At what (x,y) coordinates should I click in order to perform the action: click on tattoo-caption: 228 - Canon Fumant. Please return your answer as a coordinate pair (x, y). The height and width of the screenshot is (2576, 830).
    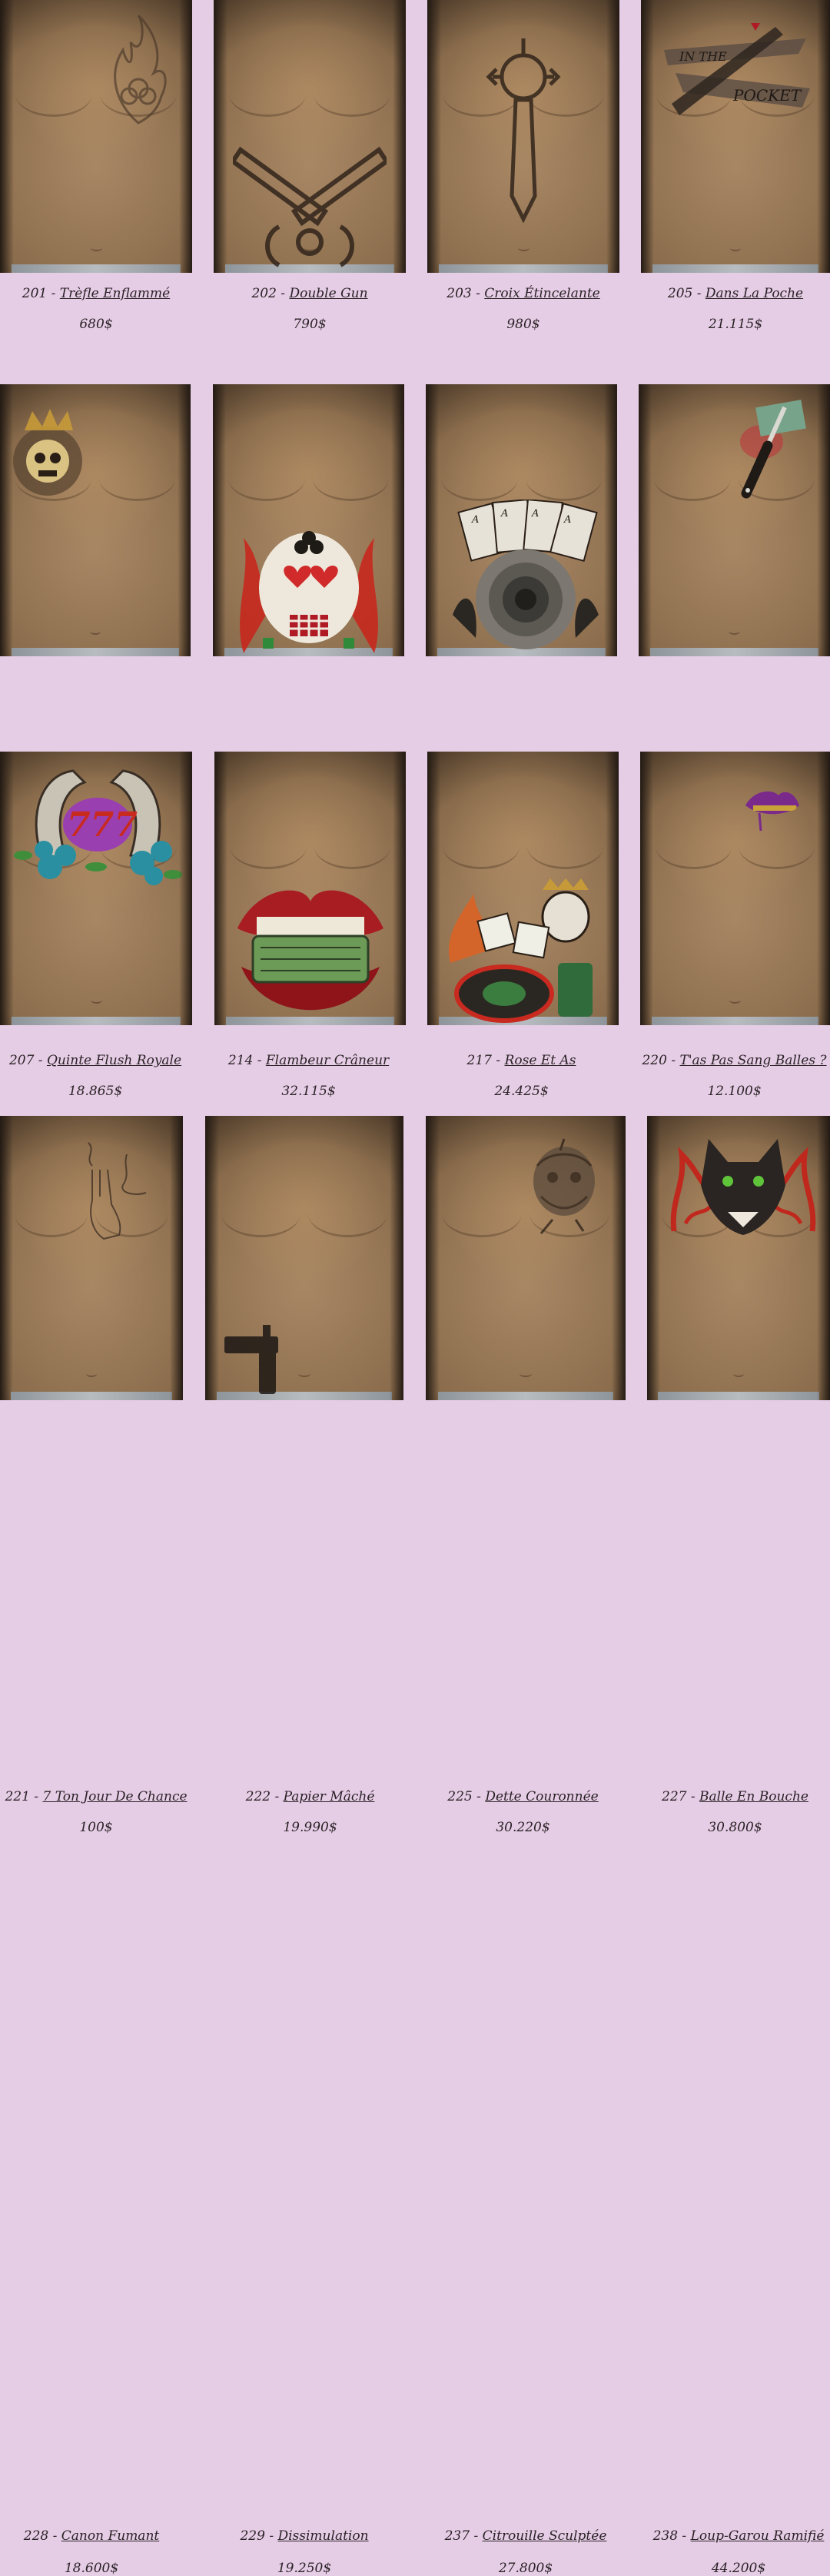
    Looking at the image, I should click on (91, 2536).